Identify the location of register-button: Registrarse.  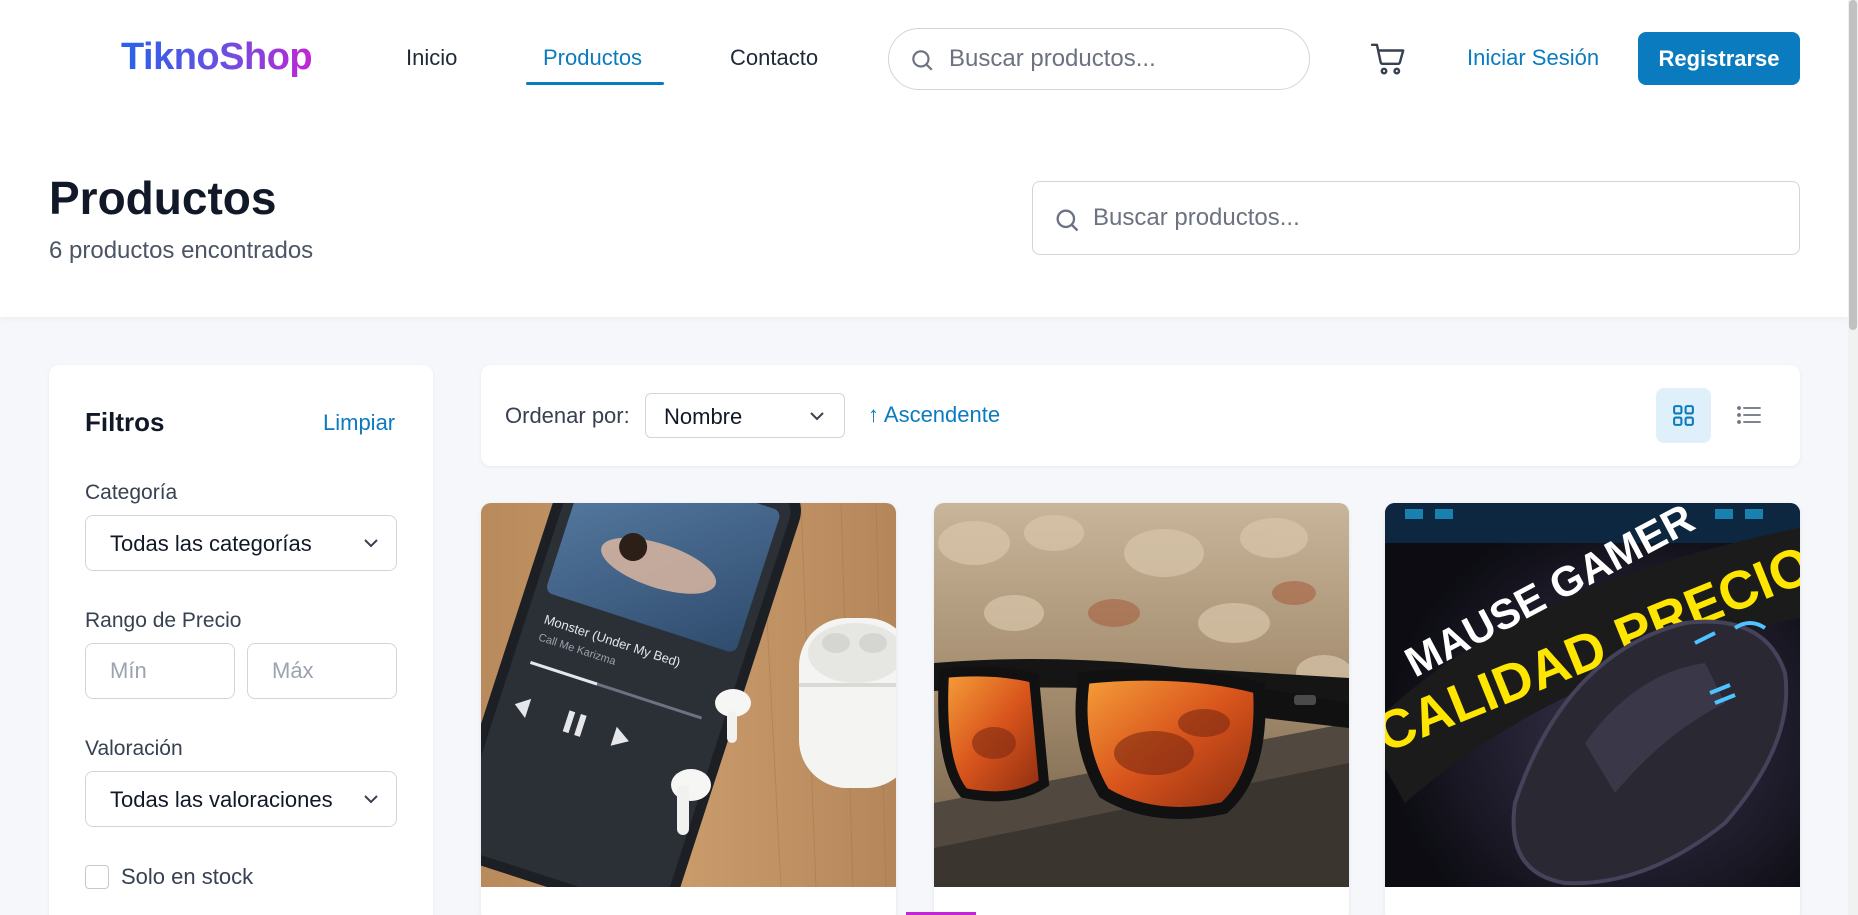
(1719, 58).